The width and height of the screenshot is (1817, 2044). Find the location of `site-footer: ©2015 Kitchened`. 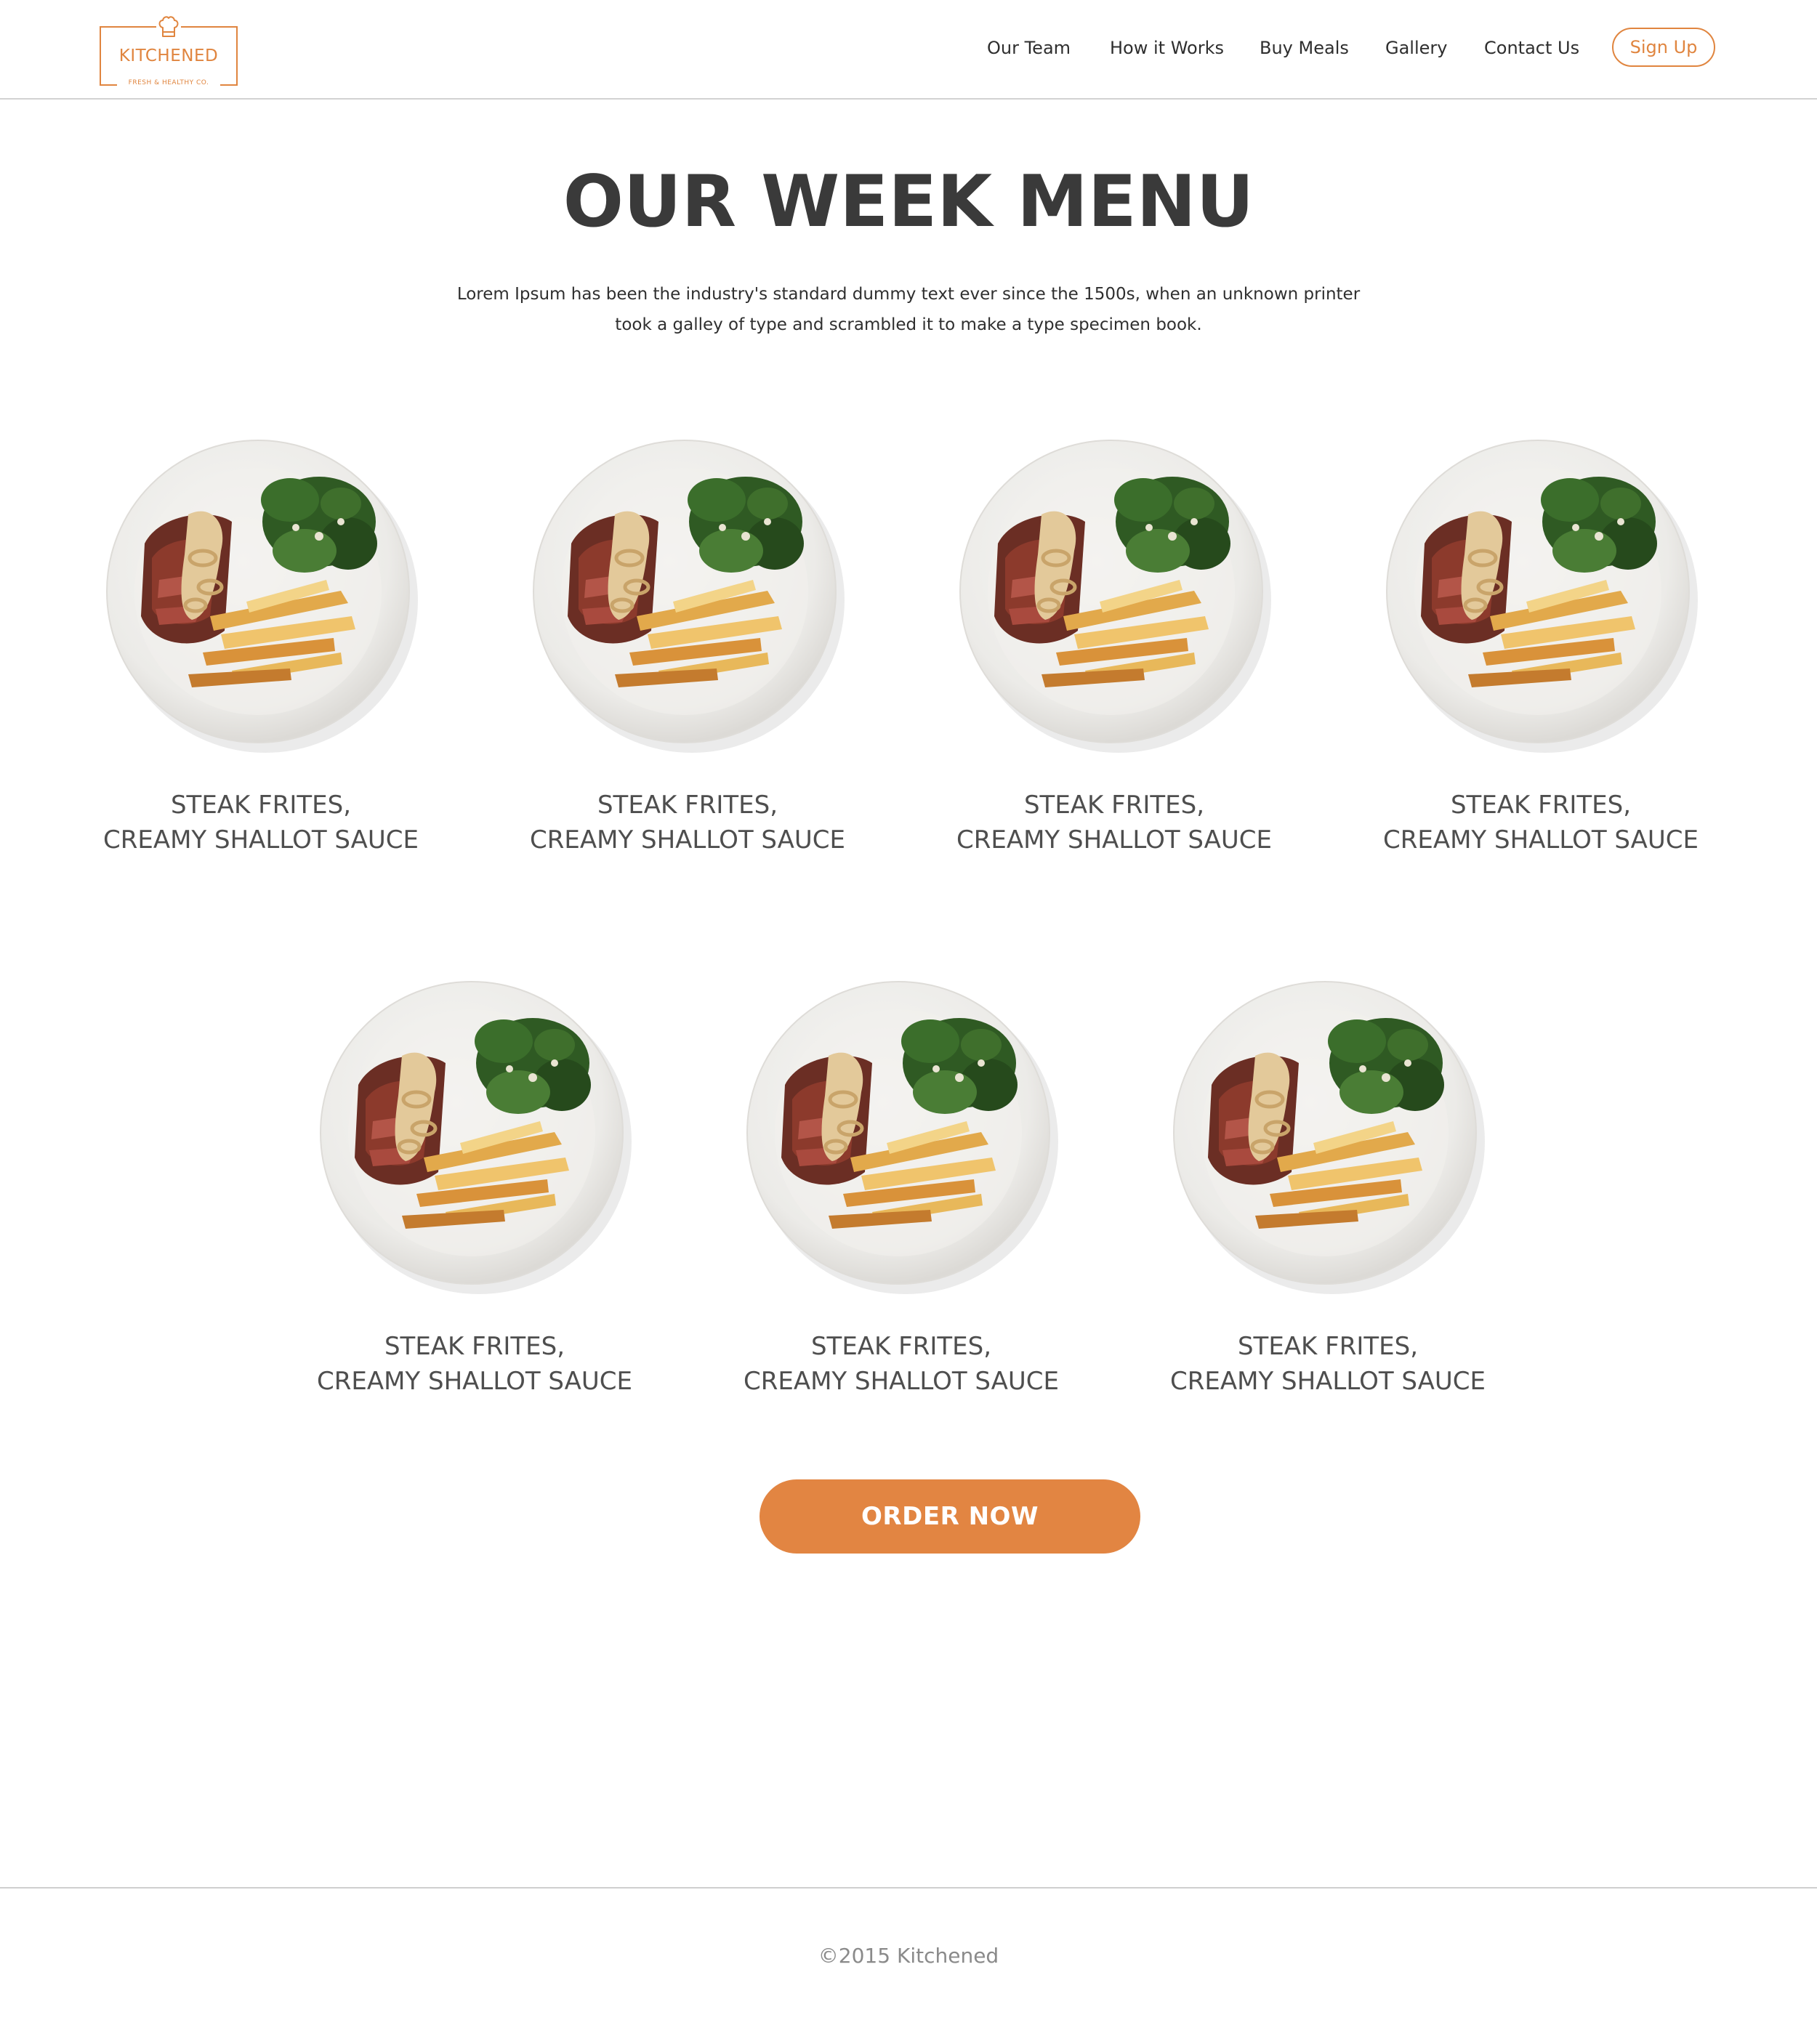

site-footer: ©2015 Kitchened is located at coordinates (908, 1965).